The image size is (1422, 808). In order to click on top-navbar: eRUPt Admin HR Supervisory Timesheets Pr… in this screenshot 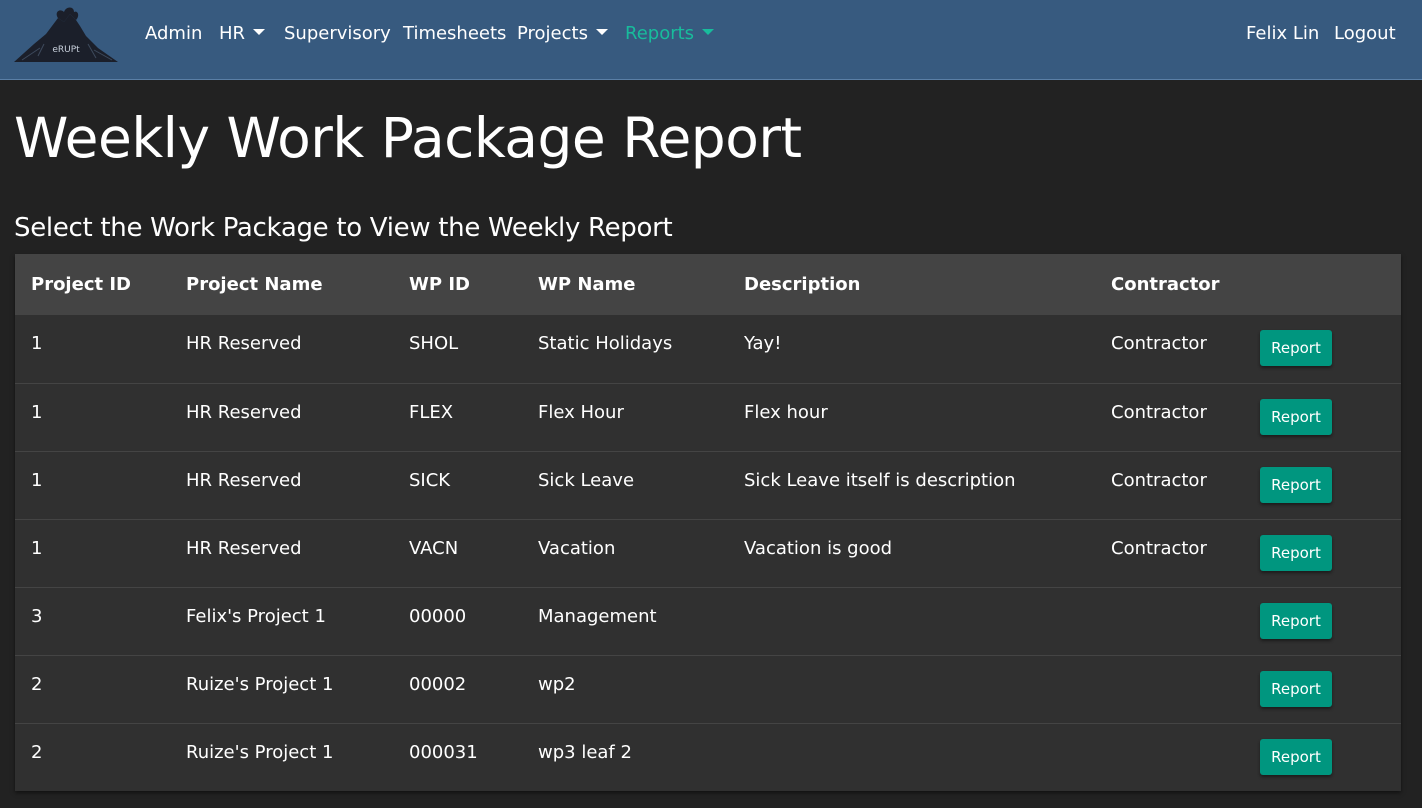, I will do `click(711, 40)`.